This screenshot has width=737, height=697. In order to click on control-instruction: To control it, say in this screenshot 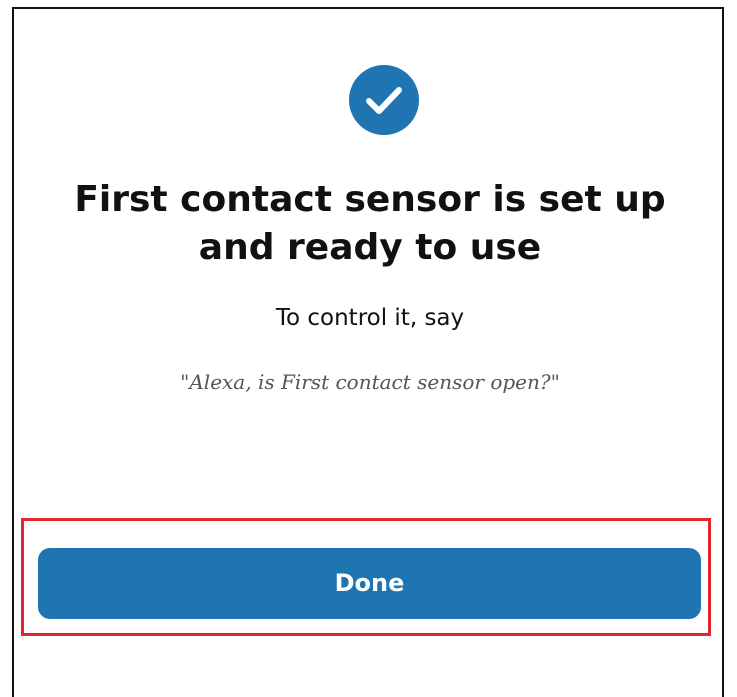, I will do `click(370, 318)`.